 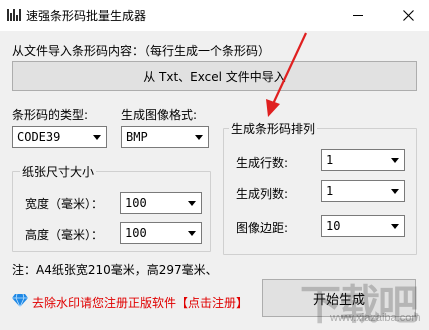 What do you see at coordinates (330, 191) in the screenshot?
I see `cols-value: 1` at bounding box center [330, 191].